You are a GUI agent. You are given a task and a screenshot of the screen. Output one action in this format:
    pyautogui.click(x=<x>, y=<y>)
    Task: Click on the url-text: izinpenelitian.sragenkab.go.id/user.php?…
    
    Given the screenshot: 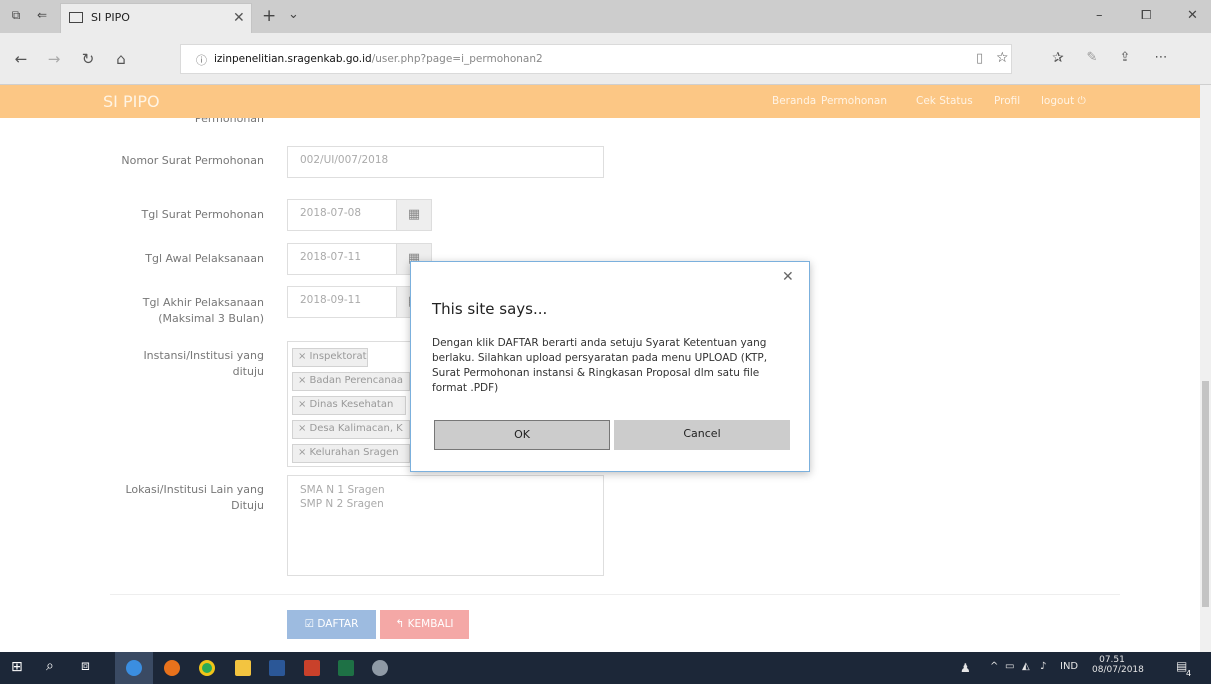 What is the action you would take?
    pyautogui.click(x=378, y=59)
    